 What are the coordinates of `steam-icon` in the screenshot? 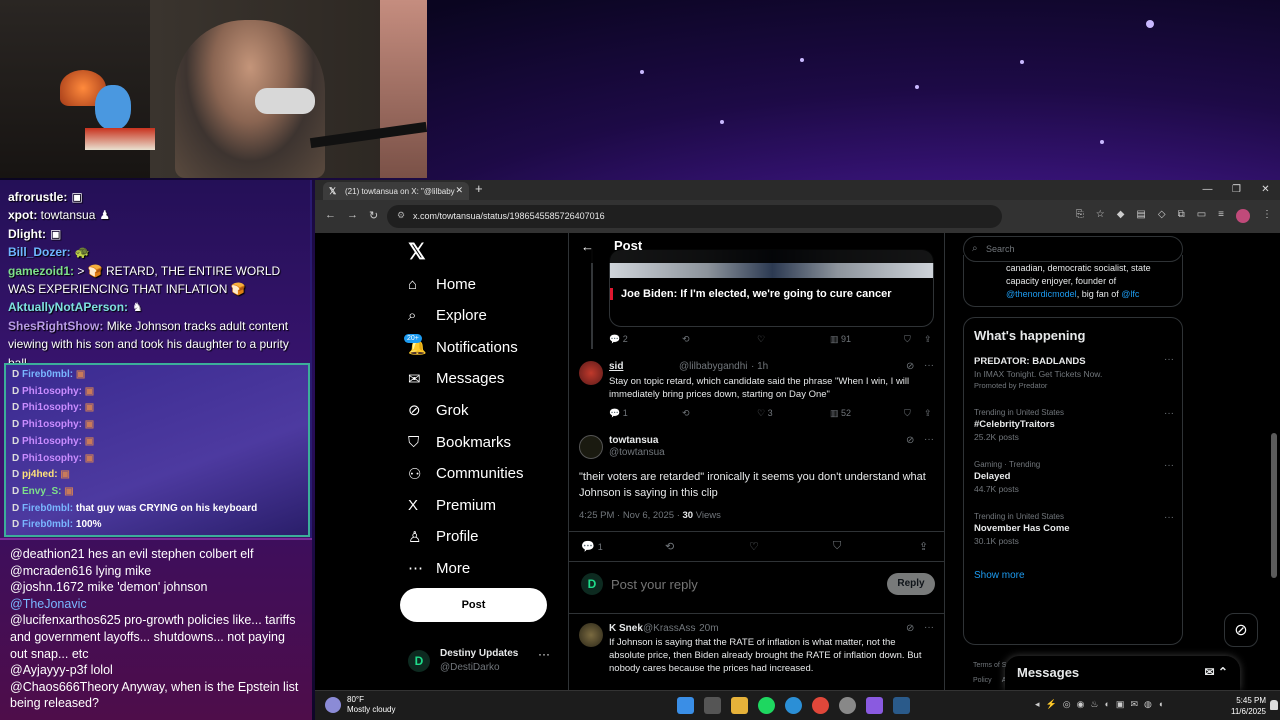 It's located at (901, 705).